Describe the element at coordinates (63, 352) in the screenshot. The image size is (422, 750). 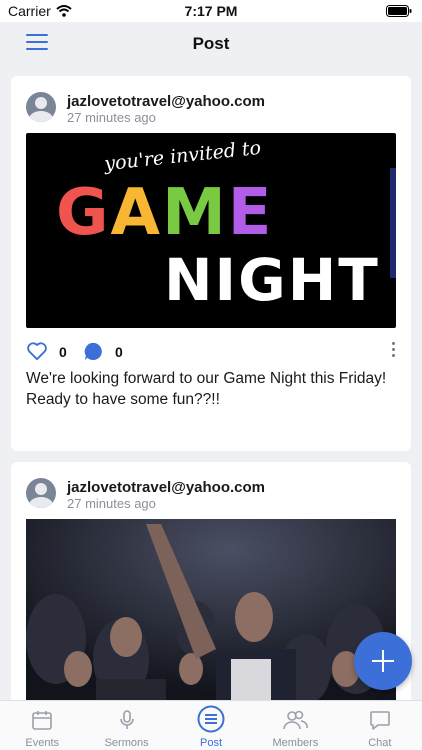
I see `like-count: 0` at that location.